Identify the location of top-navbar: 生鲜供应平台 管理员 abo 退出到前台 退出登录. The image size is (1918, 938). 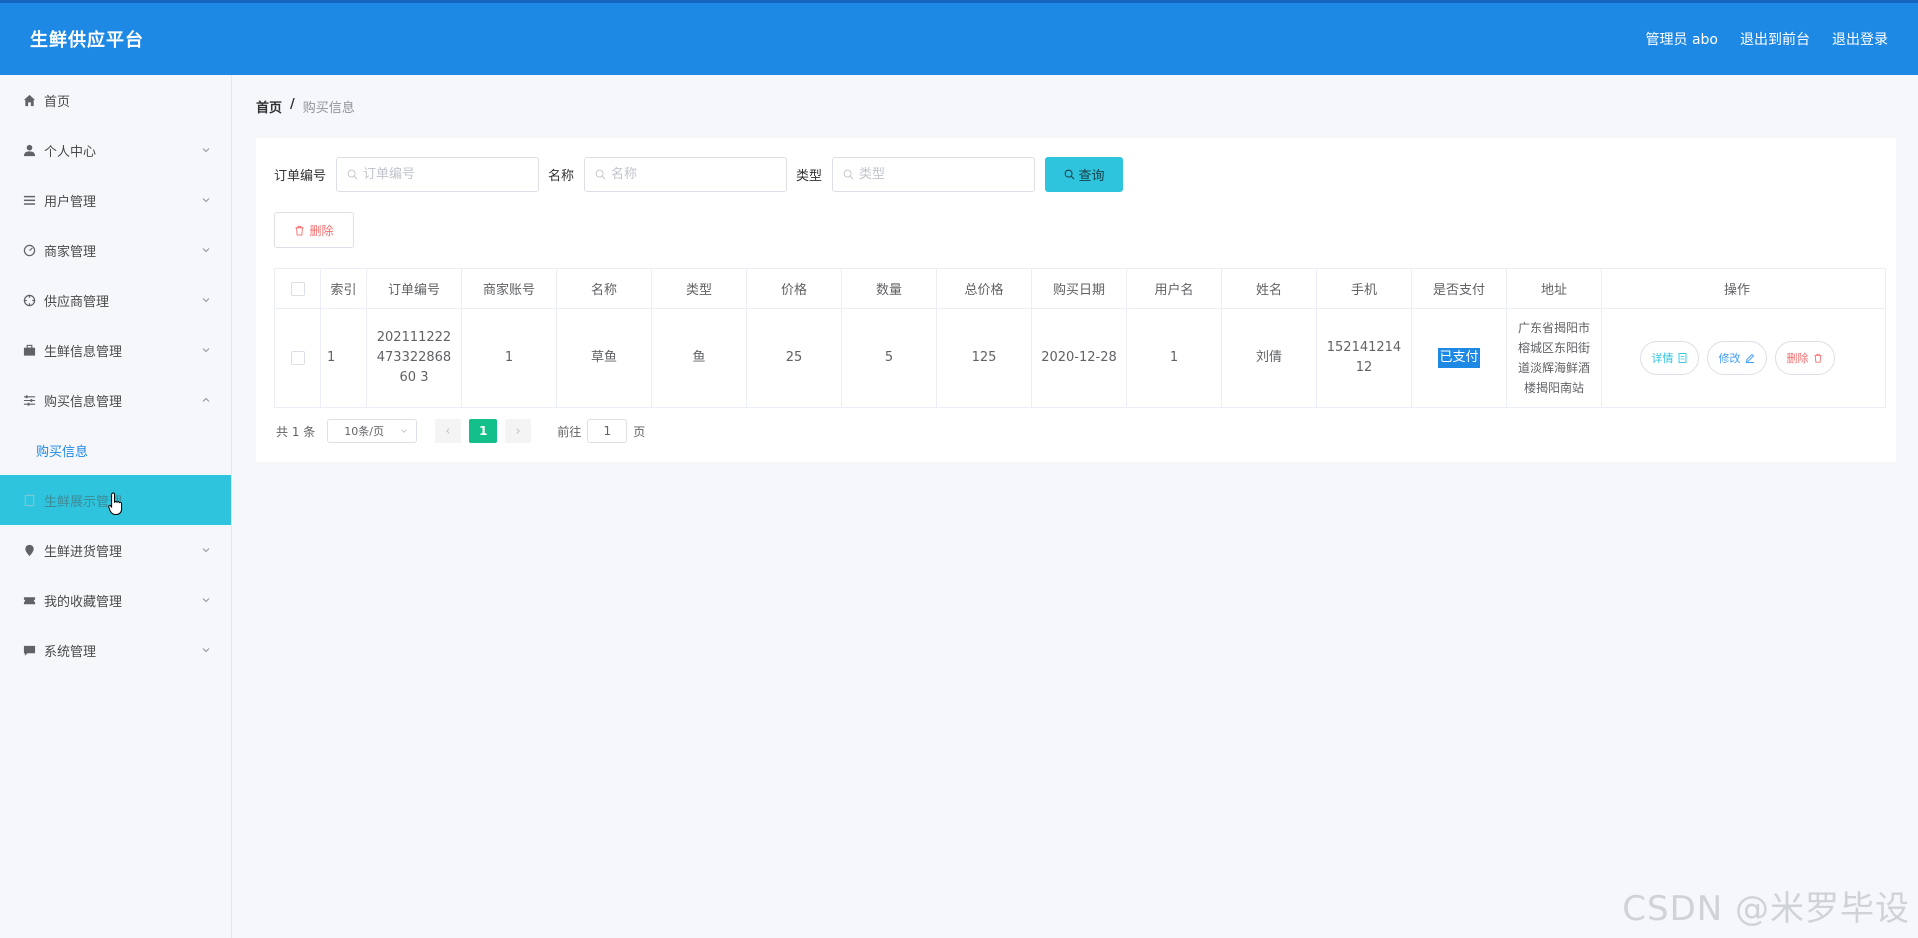
(959, 37).